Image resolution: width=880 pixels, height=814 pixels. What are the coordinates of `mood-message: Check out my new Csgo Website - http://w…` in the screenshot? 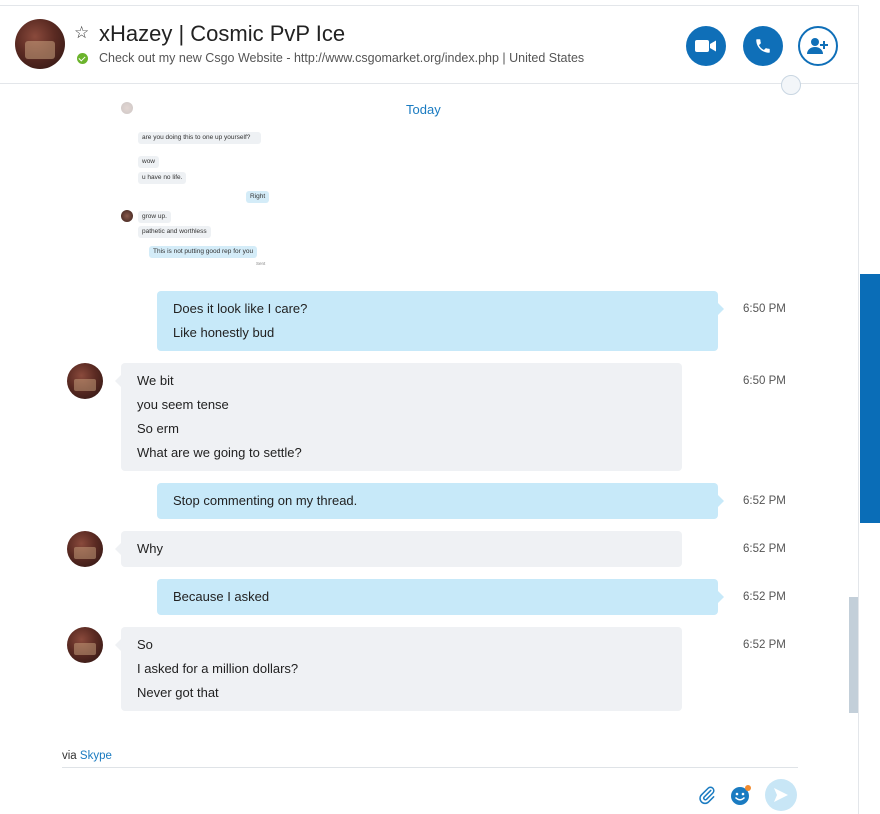 It's located at (342, 58).